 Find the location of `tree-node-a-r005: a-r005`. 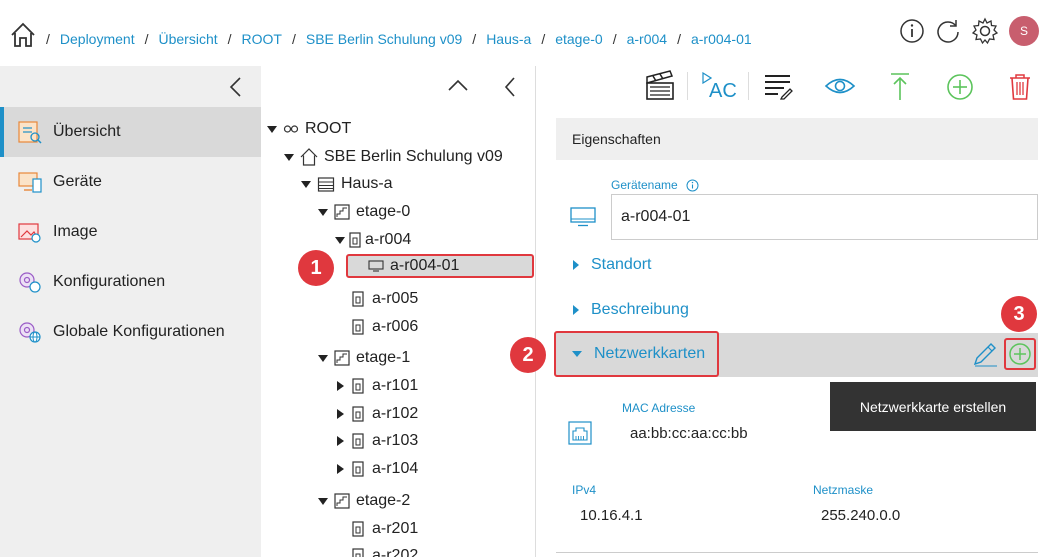

tree-node-a-r005: a-r005 is located at coordinates (385, 299).